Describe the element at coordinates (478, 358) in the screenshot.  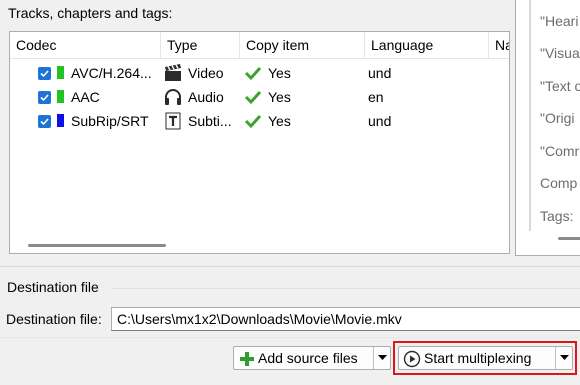
I see `start-multiplexing-label: Start multiplexing` at that location.